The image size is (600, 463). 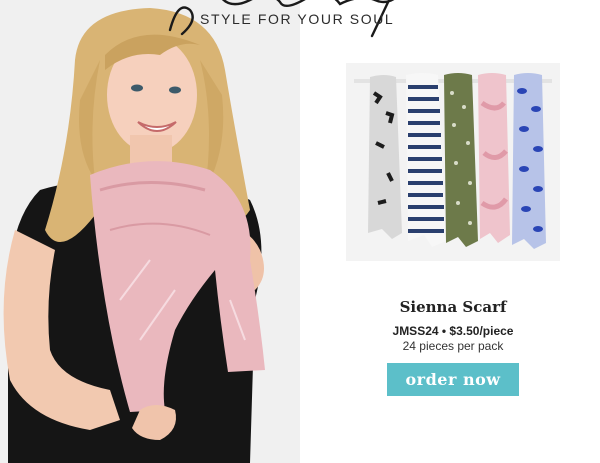 I want to click on order-now-button: order now, so click(x=453, y=379).